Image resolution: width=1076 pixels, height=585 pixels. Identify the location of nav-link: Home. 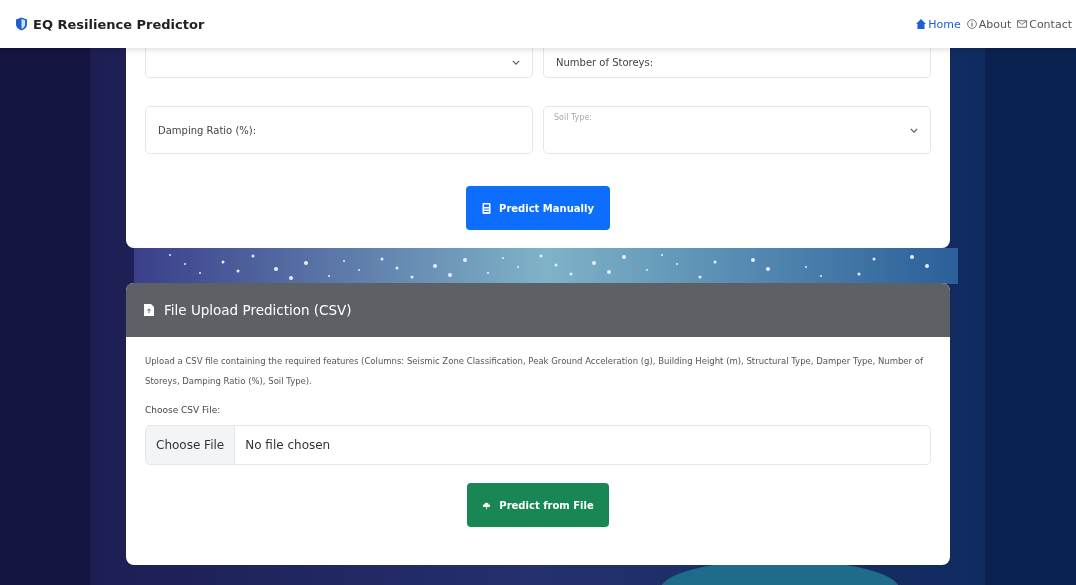
(938, 24).